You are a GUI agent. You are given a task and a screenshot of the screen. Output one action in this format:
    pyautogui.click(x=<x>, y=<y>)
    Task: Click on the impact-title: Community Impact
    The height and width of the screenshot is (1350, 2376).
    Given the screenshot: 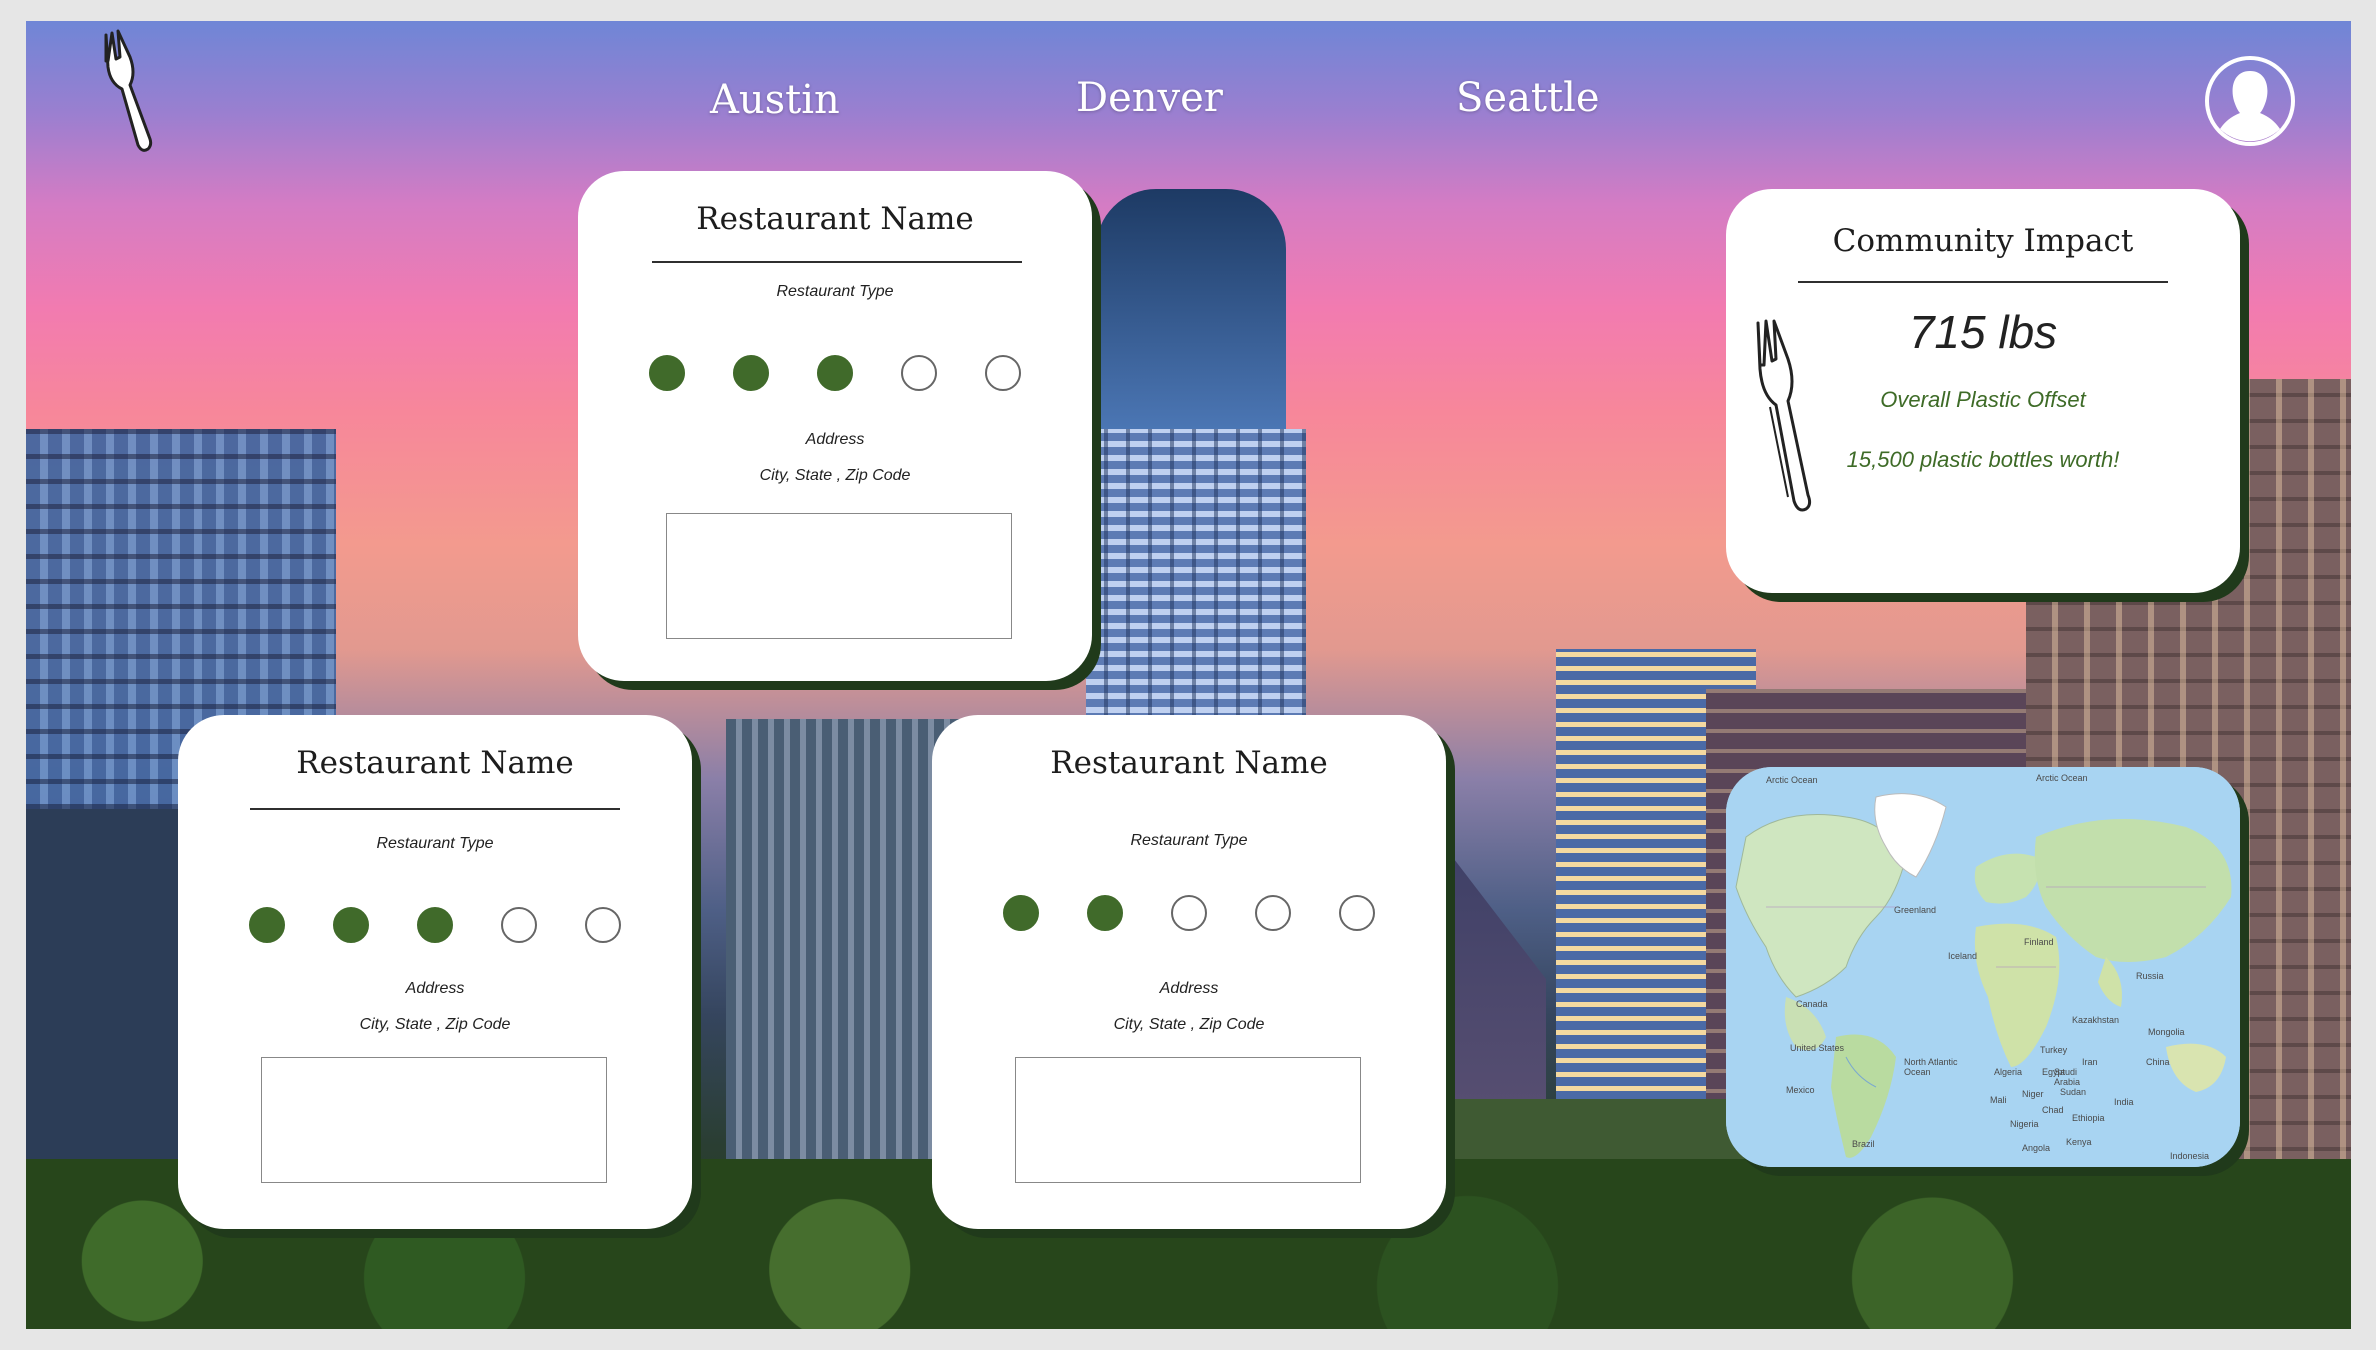 What is the action you would take?
    pyautogui.click(x=1983, y=241)
    